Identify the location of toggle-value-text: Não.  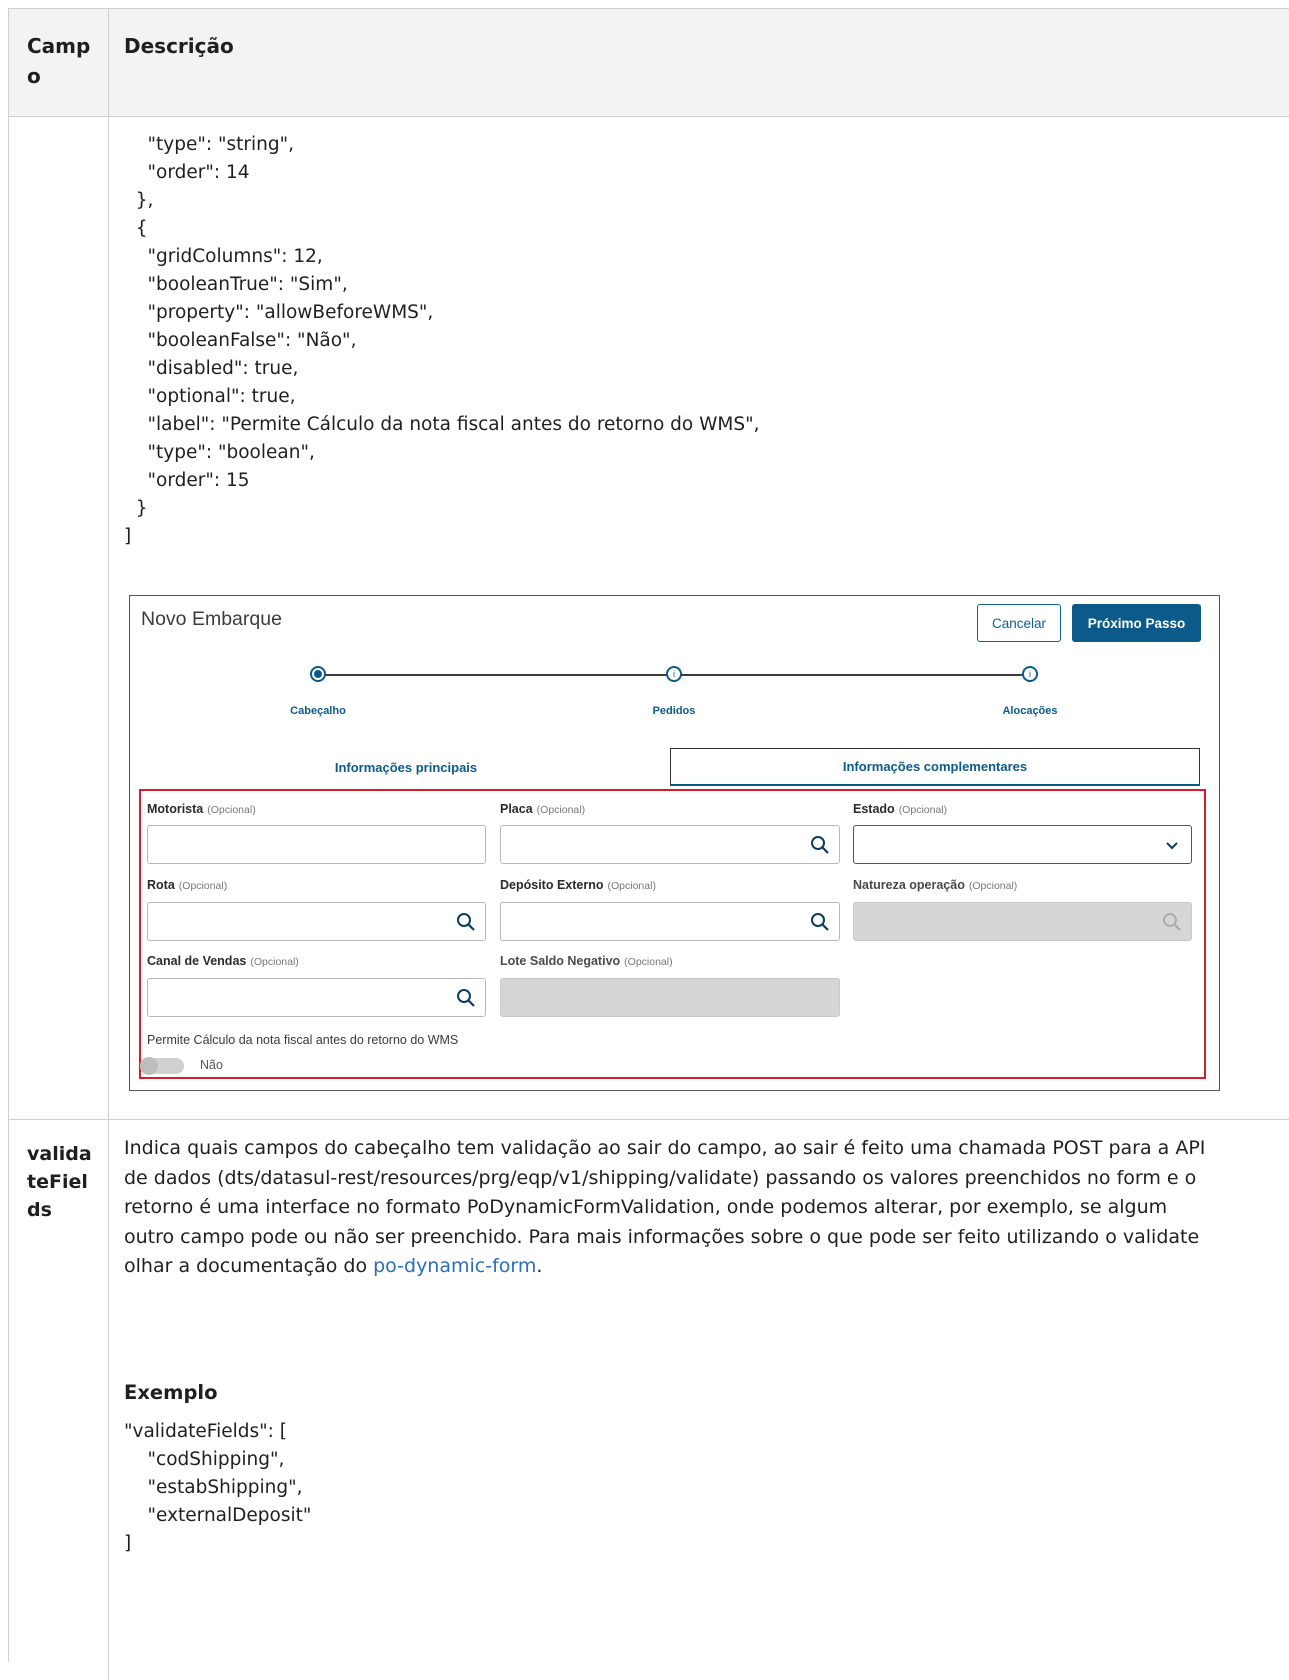
(211, 1065).